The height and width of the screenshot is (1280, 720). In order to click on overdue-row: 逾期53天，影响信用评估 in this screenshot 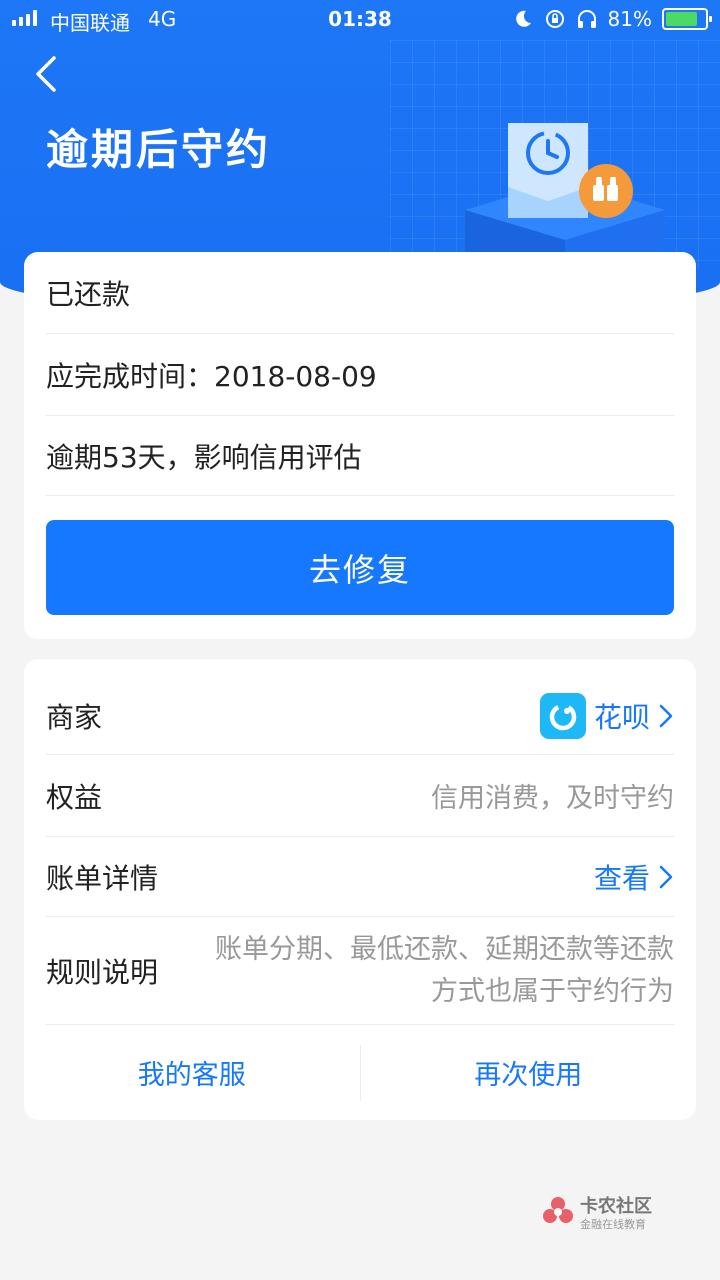, I will do `click(360, 456)`.